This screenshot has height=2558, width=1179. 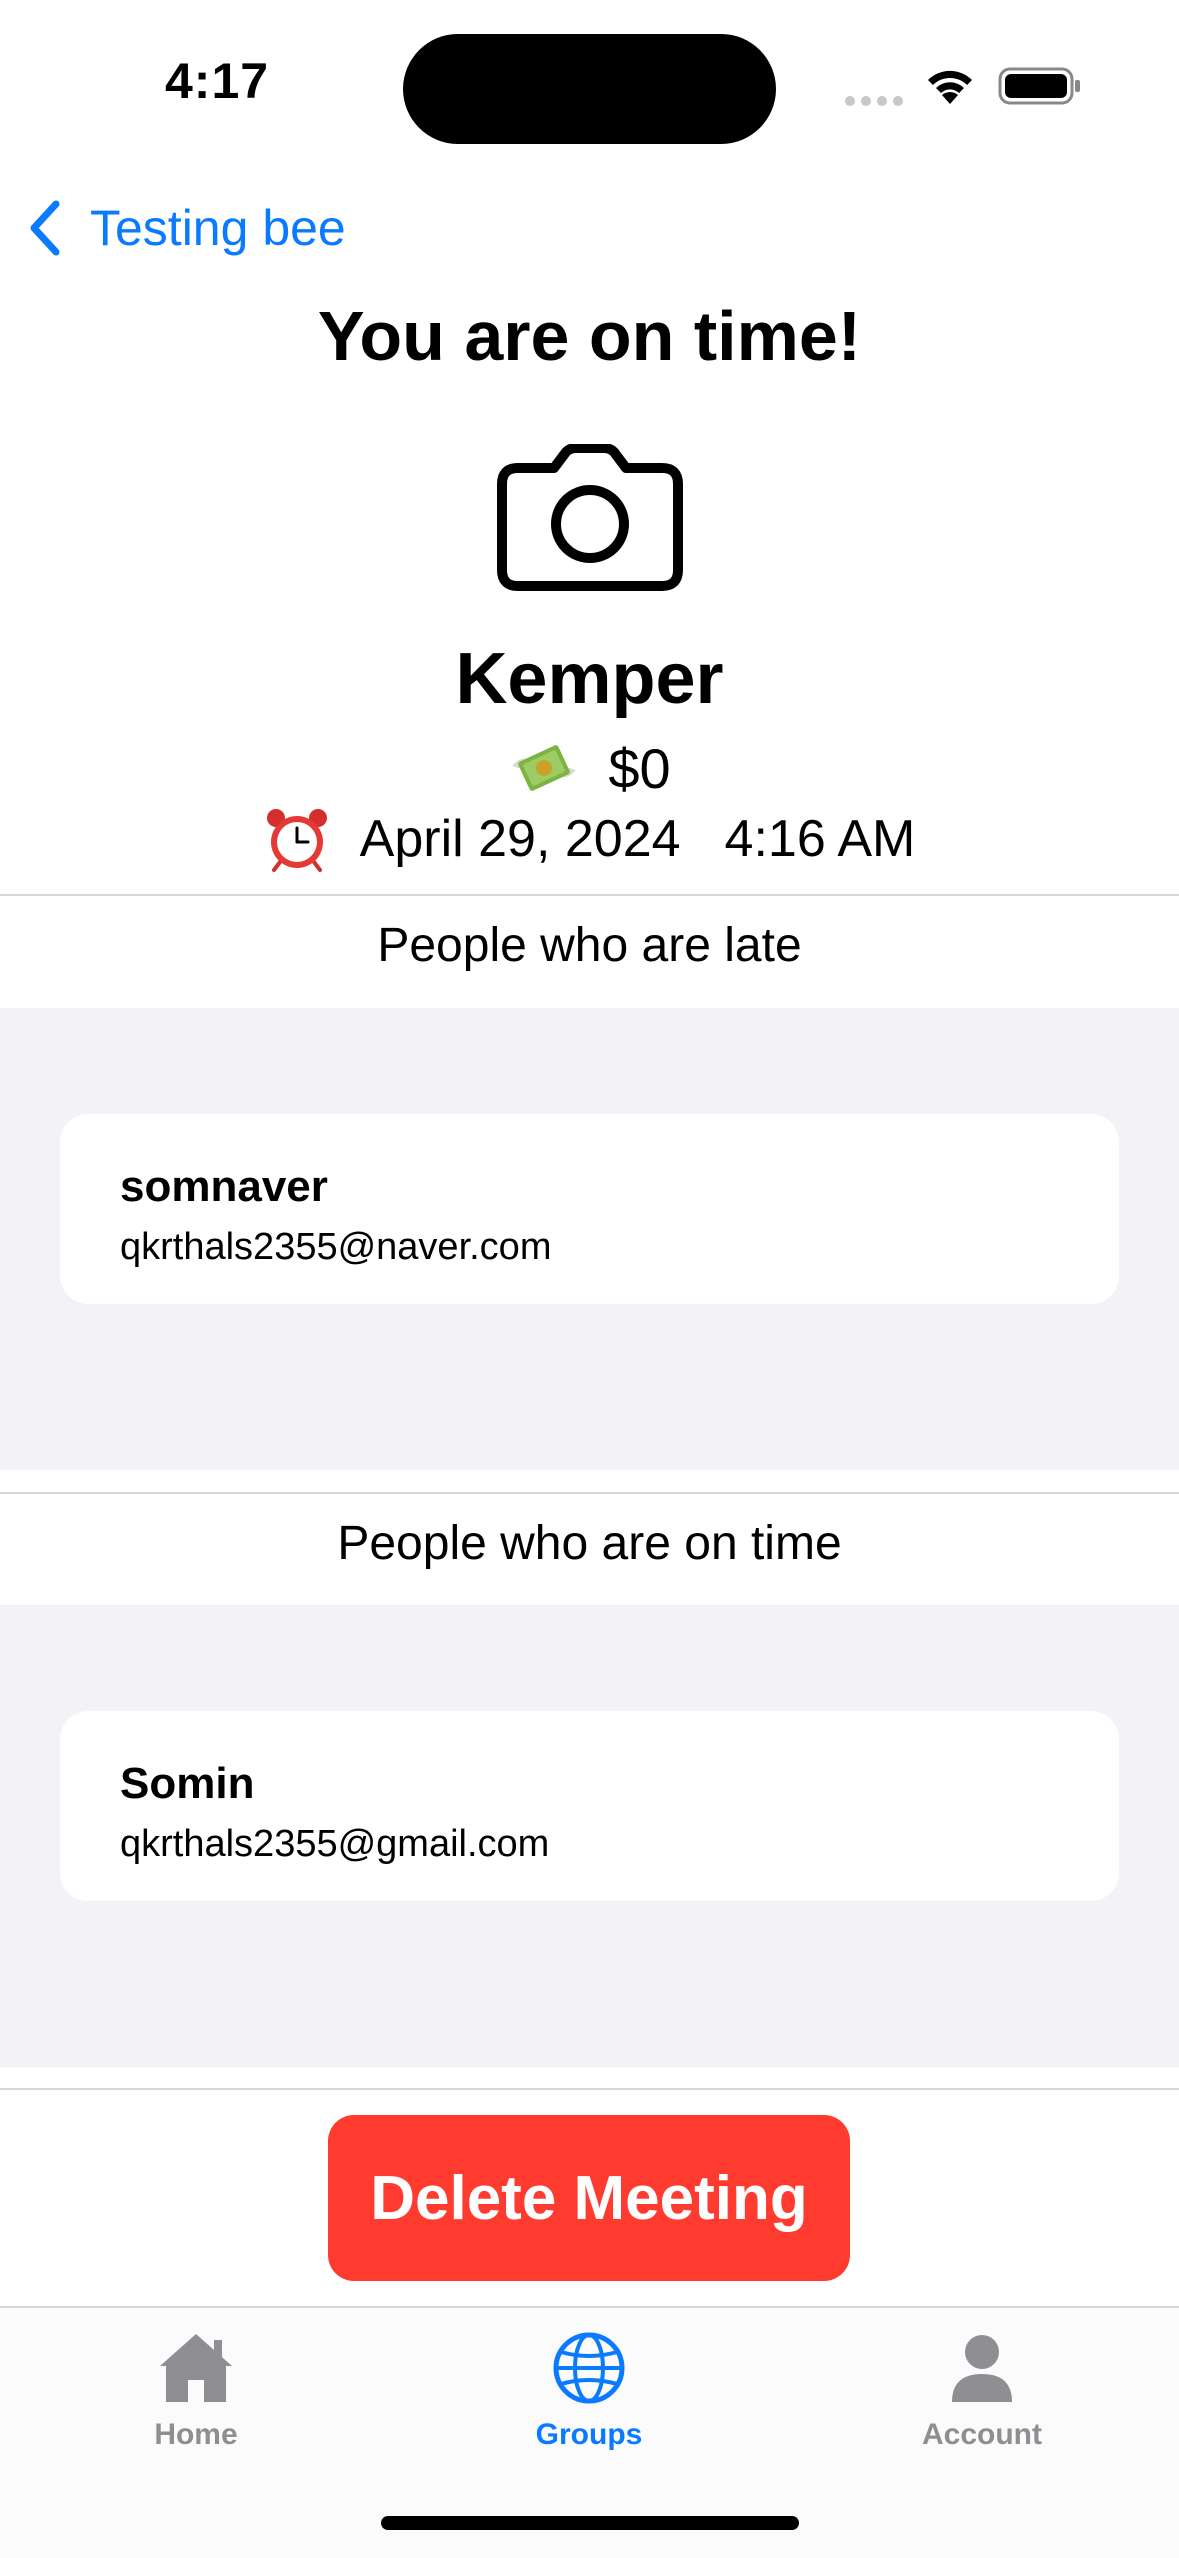 I want to click on member-email: qkrthals2355@gmail.com, so click(x=335, y=1844).